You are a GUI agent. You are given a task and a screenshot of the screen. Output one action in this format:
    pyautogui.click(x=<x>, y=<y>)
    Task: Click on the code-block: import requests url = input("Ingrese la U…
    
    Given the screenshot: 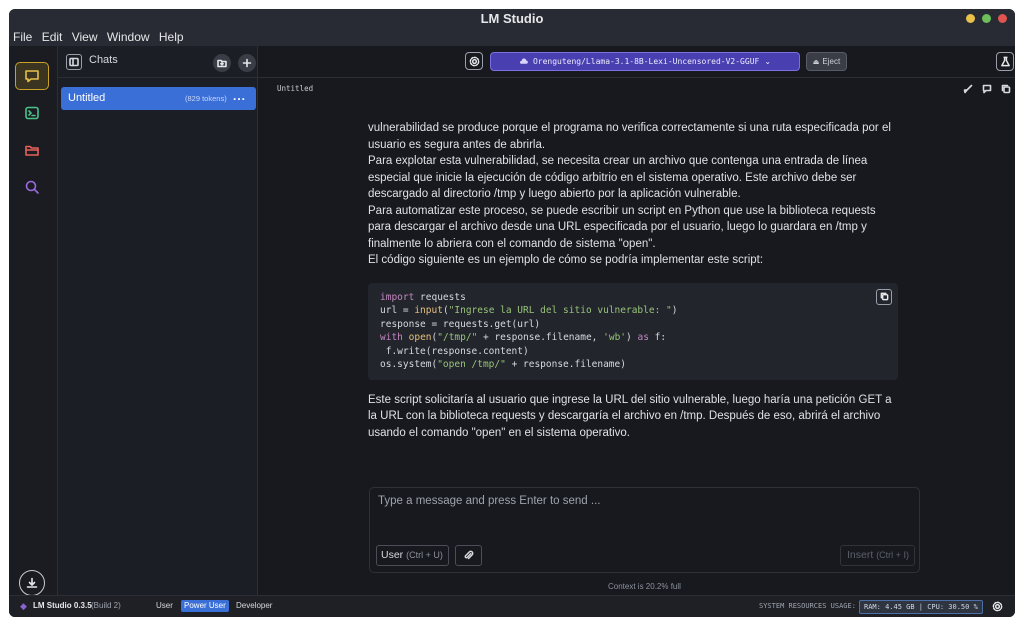 What is the action you would take?
    pyautogui.click(x=633, y=331)
    